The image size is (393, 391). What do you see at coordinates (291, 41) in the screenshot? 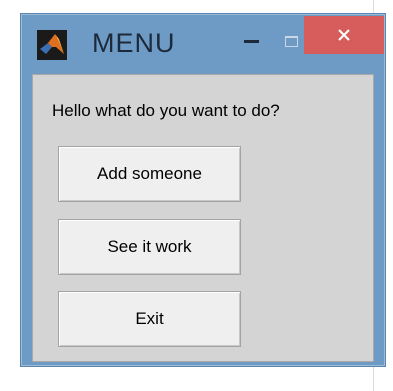
I see `maximize-icon` at bounding box center [291, 41].